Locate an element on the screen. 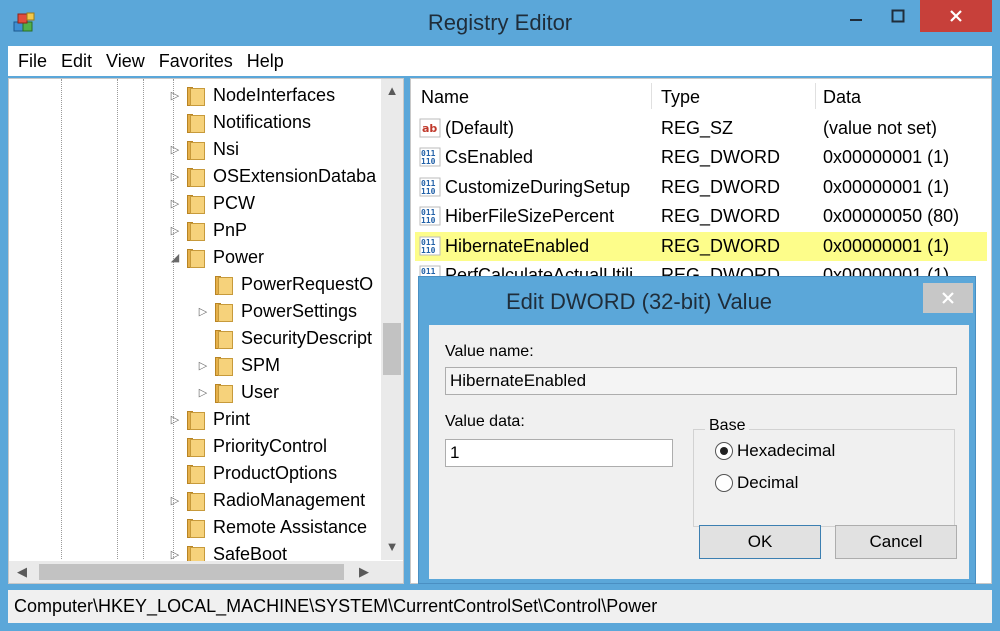  tree-item-osextensiondatabase: ▷ OSExtensionDataba is located at coordinates (271, 176).